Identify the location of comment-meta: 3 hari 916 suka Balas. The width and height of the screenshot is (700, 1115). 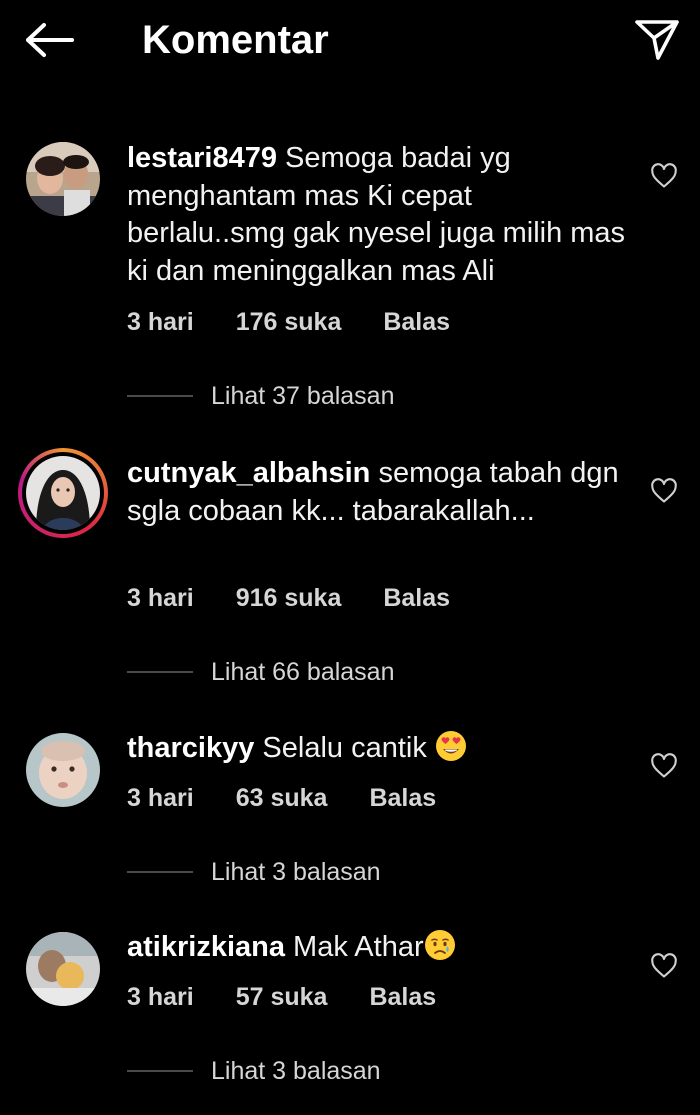
(288, 598).